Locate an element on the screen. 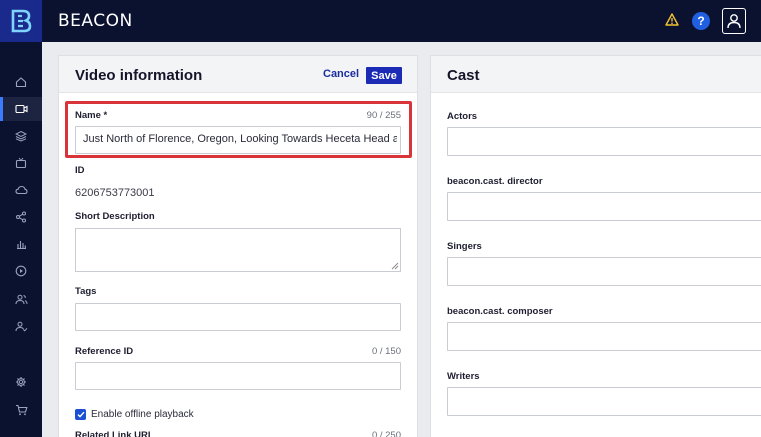 The height and width of the screenshot is (437, 761). director-label: beacon.cast. director is located at coordinates (495, 181).